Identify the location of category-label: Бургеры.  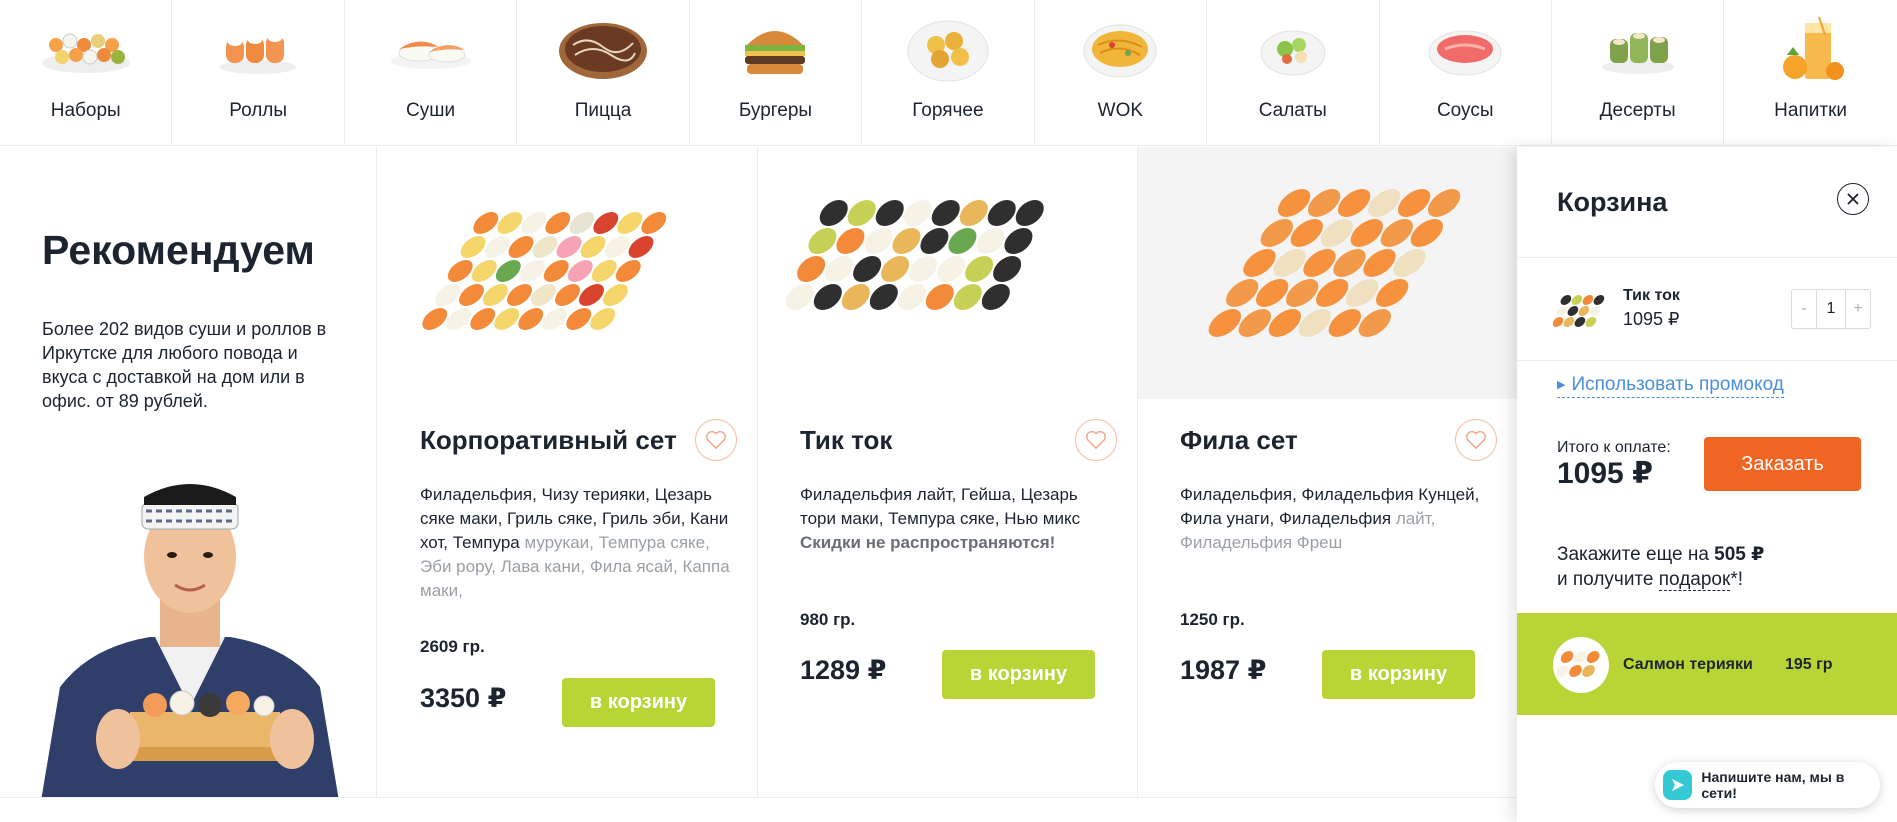
(775, 110).